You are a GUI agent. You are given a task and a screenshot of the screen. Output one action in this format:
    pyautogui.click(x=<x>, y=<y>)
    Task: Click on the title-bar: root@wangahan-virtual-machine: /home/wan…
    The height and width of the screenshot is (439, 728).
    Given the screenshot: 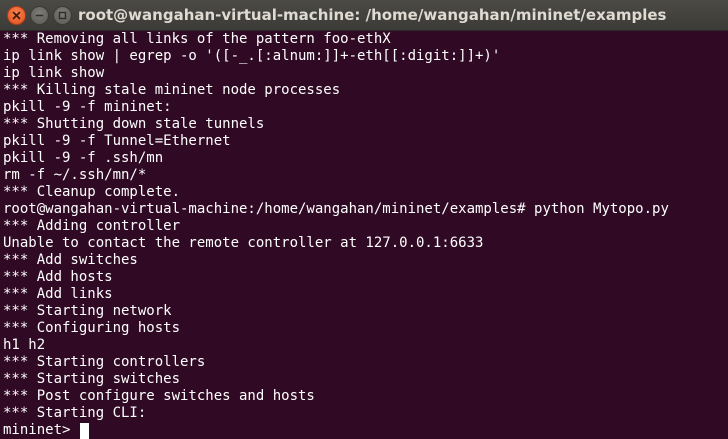 What is the action you would take?
    pyautogui.click(x=364, y=15)
    